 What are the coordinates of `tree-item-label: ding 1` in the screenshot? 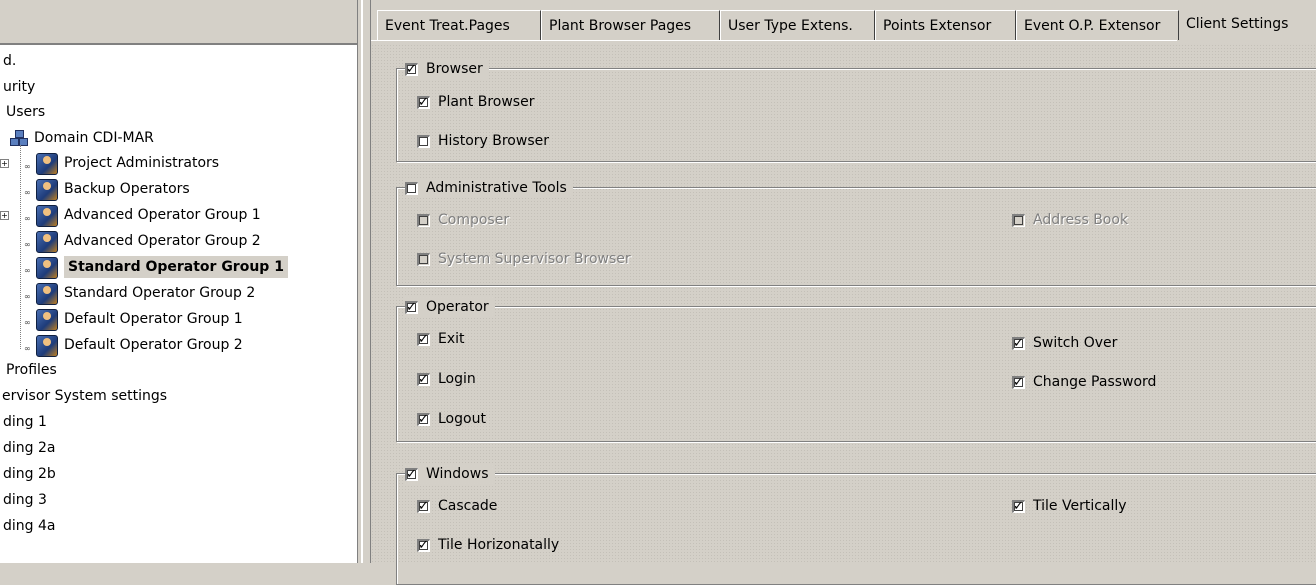 It's located at (25, 422).